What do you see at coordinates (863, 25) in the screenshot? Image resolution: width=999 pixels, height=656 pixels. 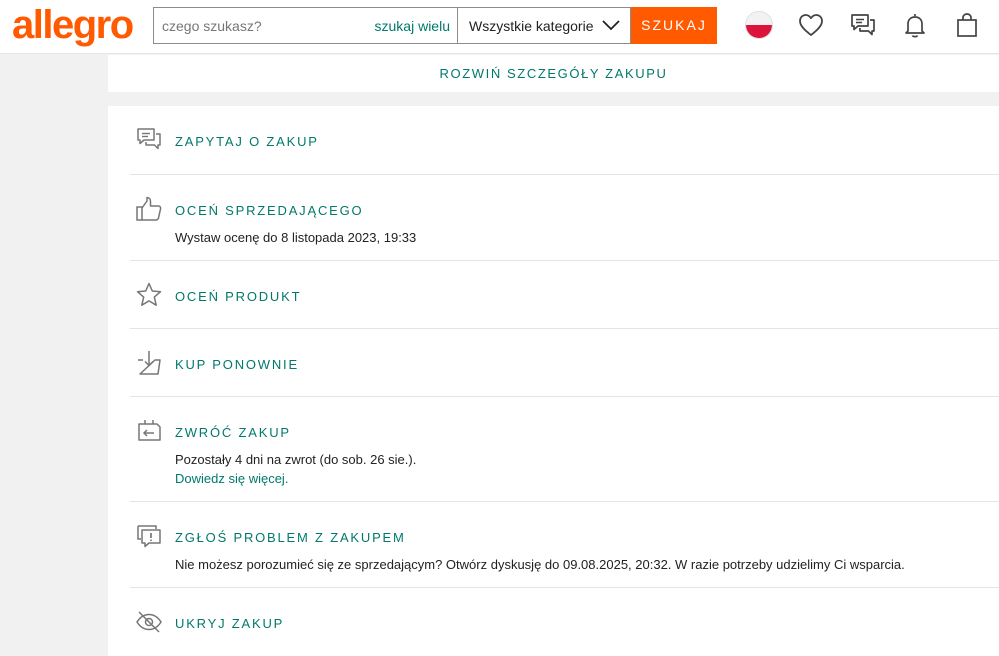 I see `messages-icon` at bounding box center [863, 25].